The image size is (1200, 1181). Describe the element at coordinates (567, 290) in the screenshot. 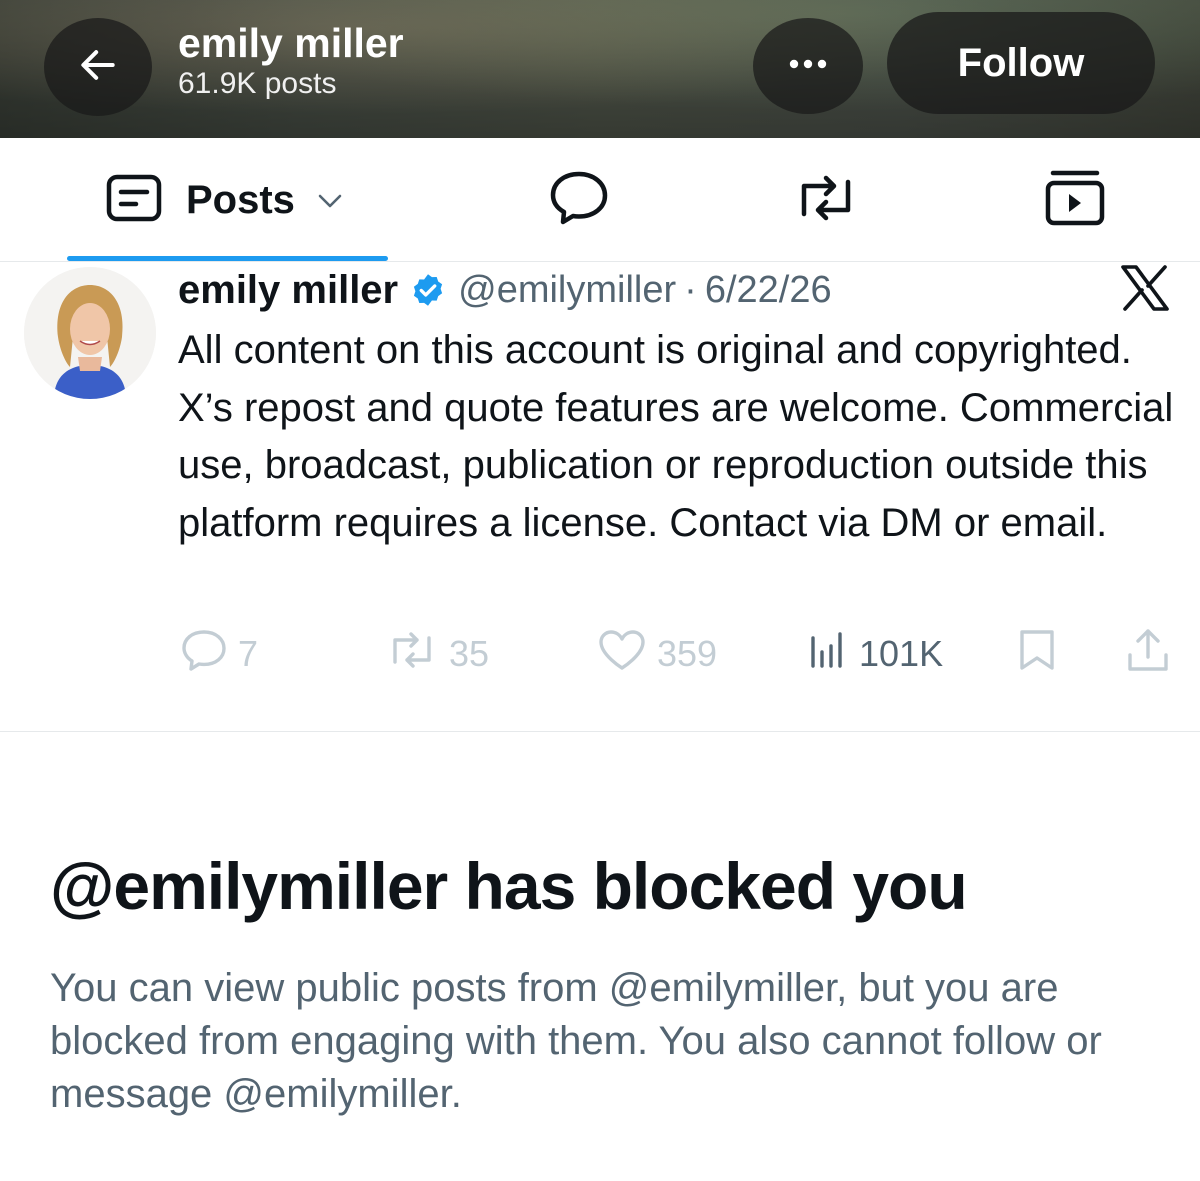

I see `post-author-handle: @emilymiller` at that location.